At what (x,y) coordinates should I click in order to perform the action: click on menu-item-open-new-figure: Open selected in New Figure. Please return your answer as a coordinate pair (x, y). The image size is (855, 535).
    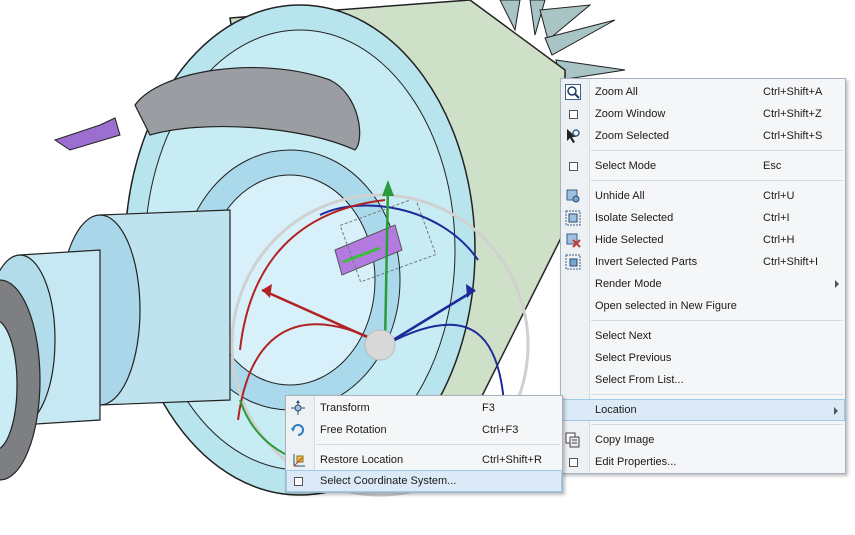
    Looking at the image, I should click on (703, 306).